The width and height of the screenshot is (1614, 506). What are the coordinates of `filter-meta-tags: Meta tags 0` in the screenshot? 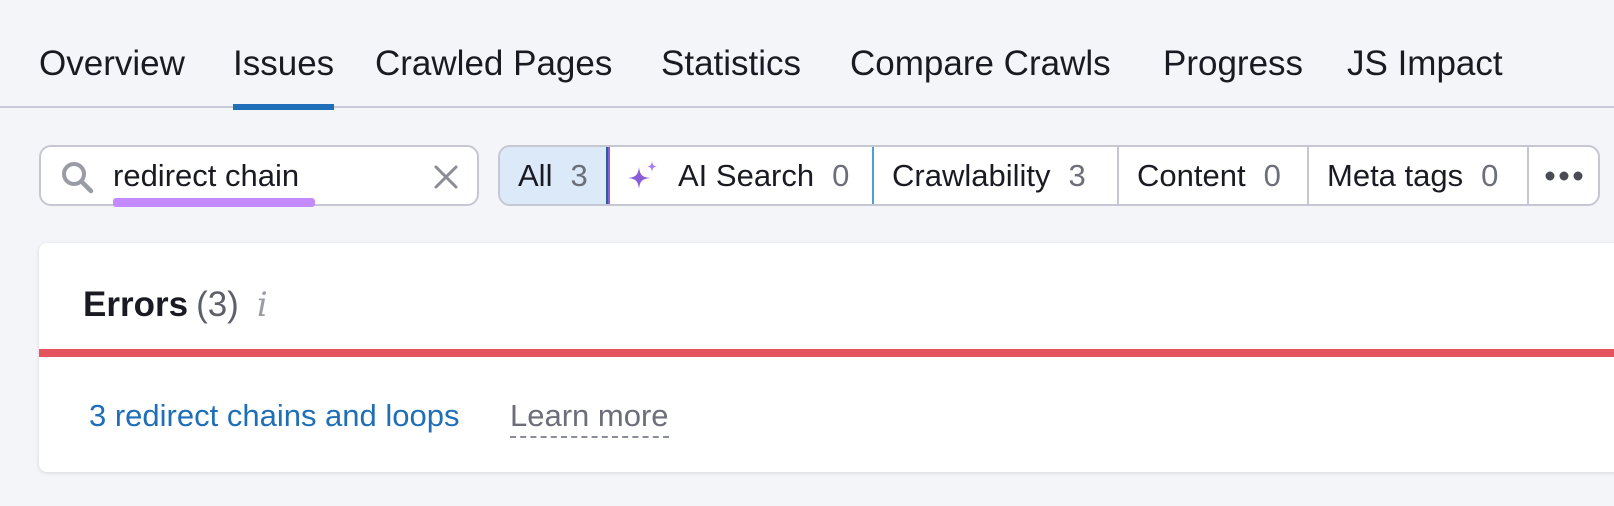 It's located at (1419, 175).